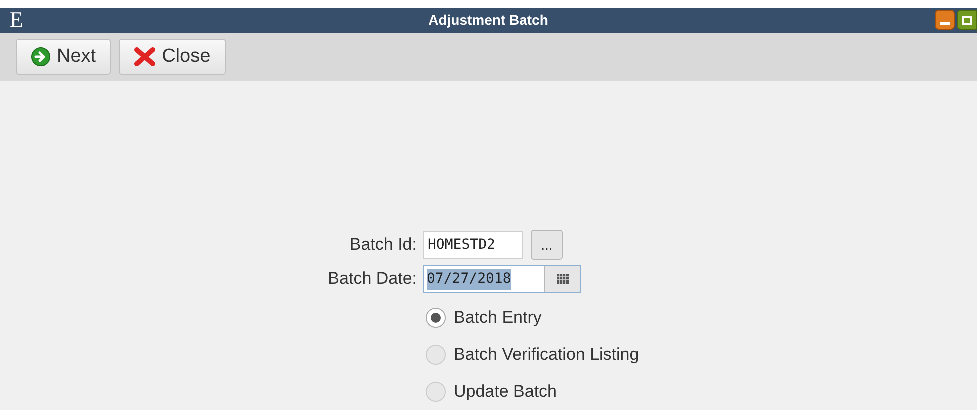 The height and width of the screenshot is (410, 977). Describe the element at coordinates (489, 20) in the screenshot. I see `window-title: Adjustment Batch` at that location.